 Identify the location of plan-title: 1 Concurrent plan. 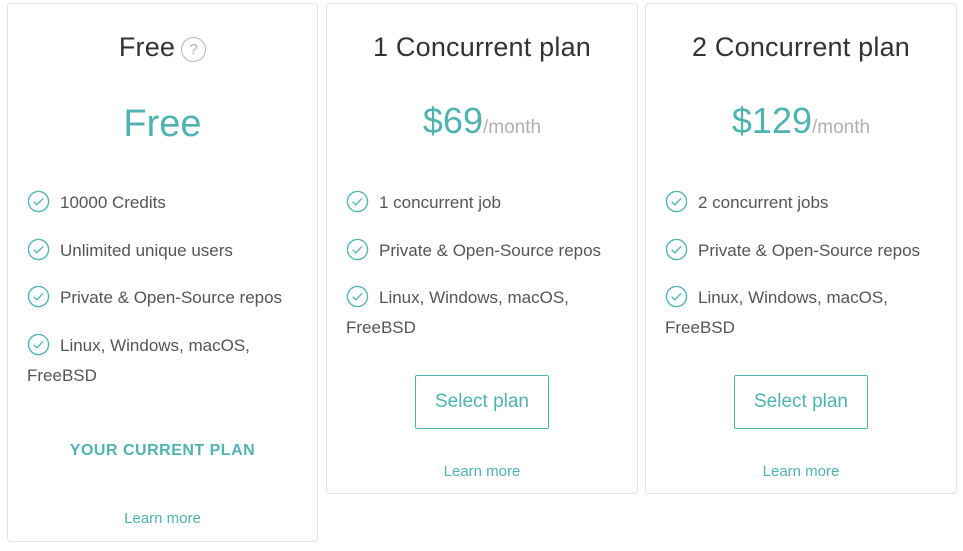
(482, 47).